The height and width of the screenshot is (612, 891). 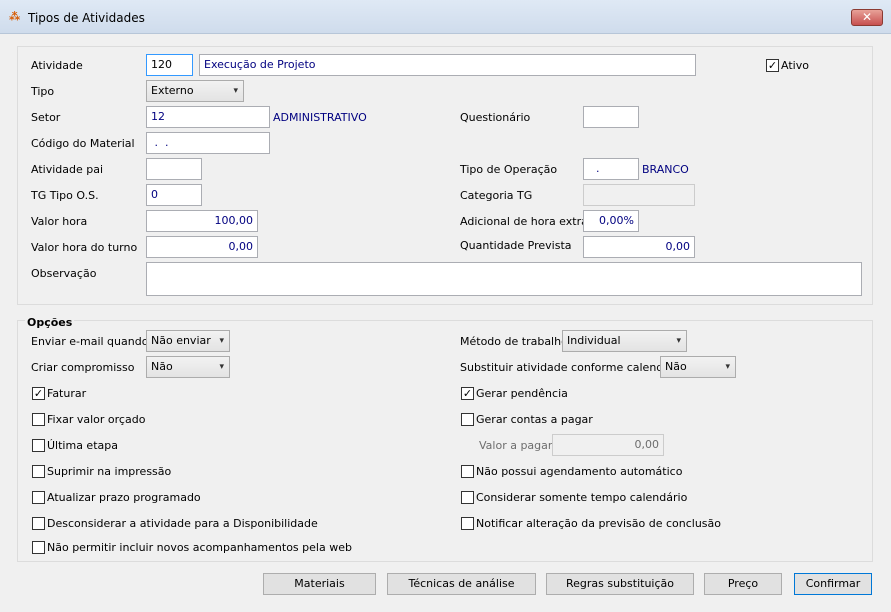 I want to click on adicional-hora-extra-input: 0,00%, so click(x=611, y=221).